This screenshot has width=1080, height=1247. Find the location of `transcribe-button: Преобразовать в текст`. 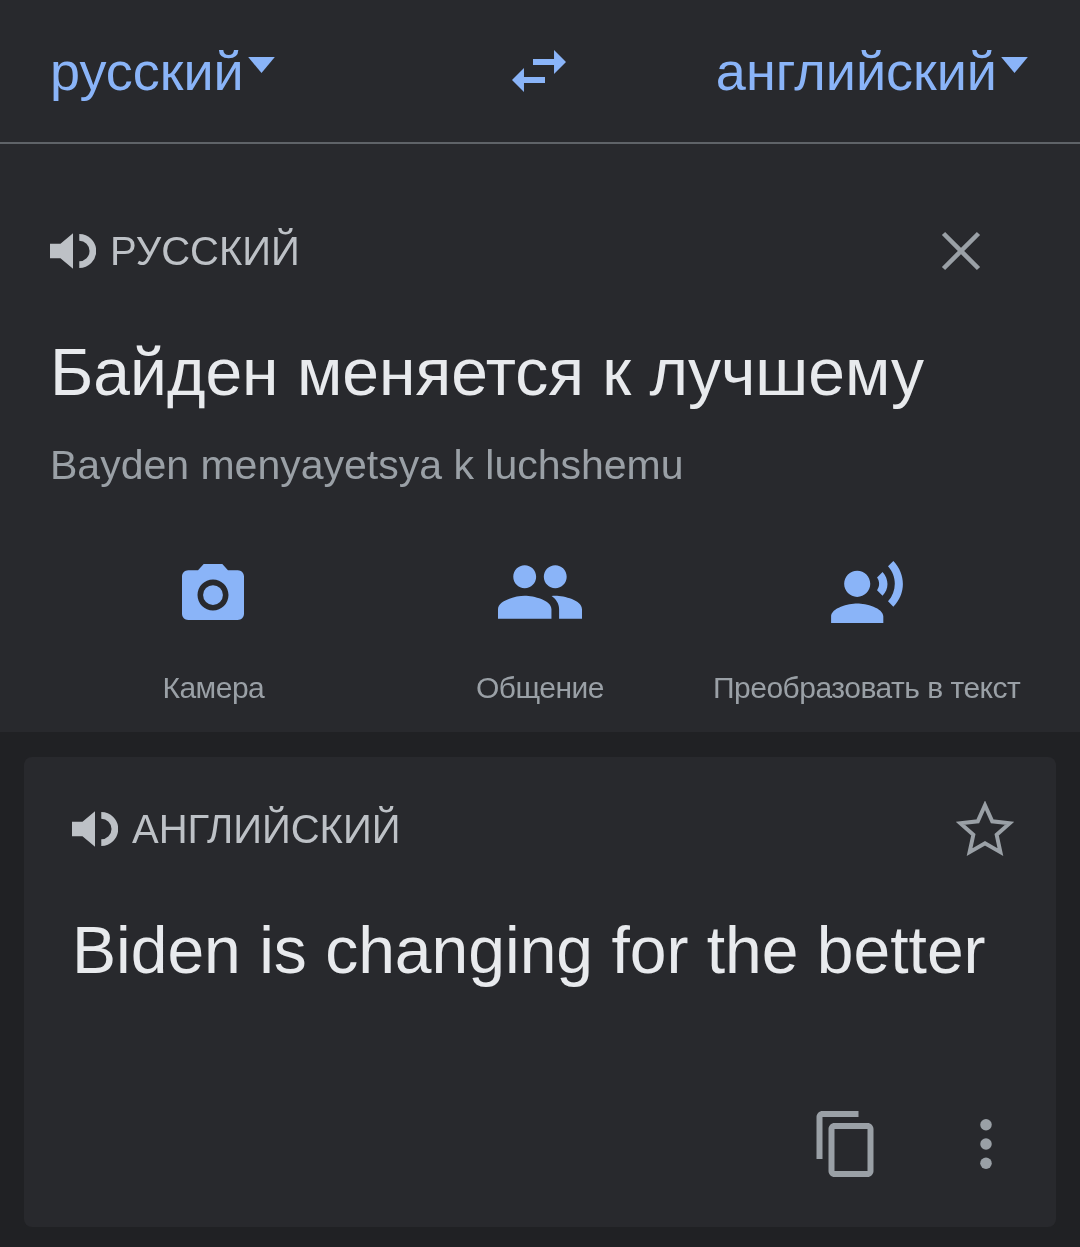

transcribe-button: Преобразовать в текст is located at coordinates (866, 633).